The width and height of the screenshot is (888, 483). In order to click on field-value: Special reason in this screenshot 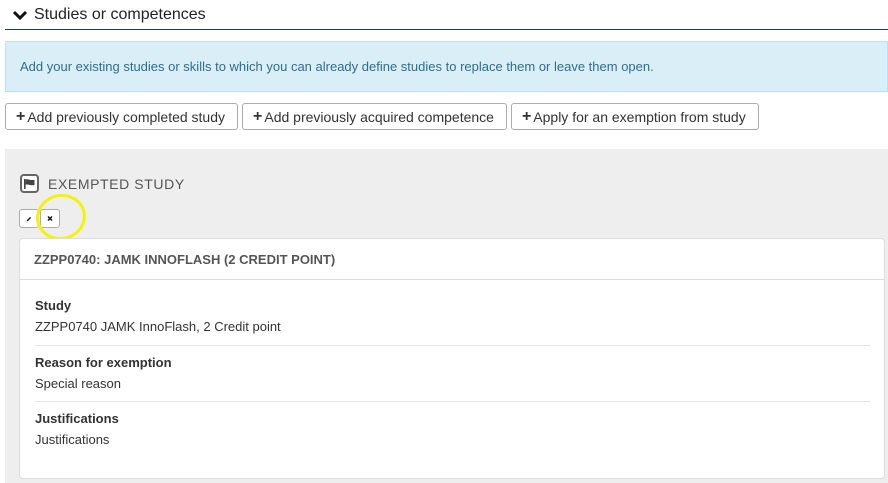, I will do `click(78, 383)`.